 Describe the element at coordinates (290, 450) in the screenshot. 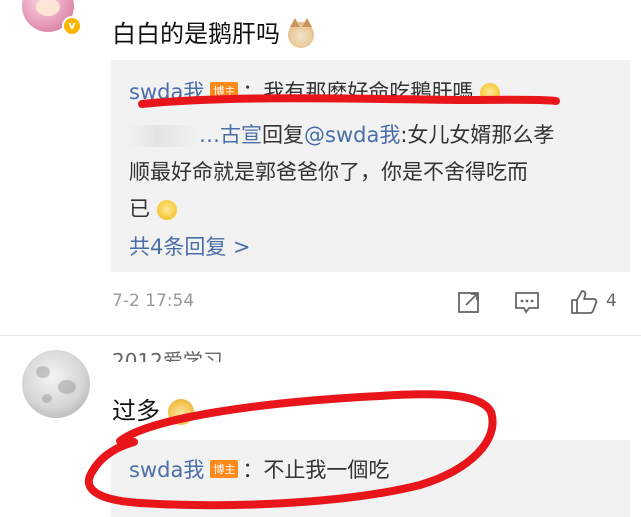

I see `circle-annotation` at that location.